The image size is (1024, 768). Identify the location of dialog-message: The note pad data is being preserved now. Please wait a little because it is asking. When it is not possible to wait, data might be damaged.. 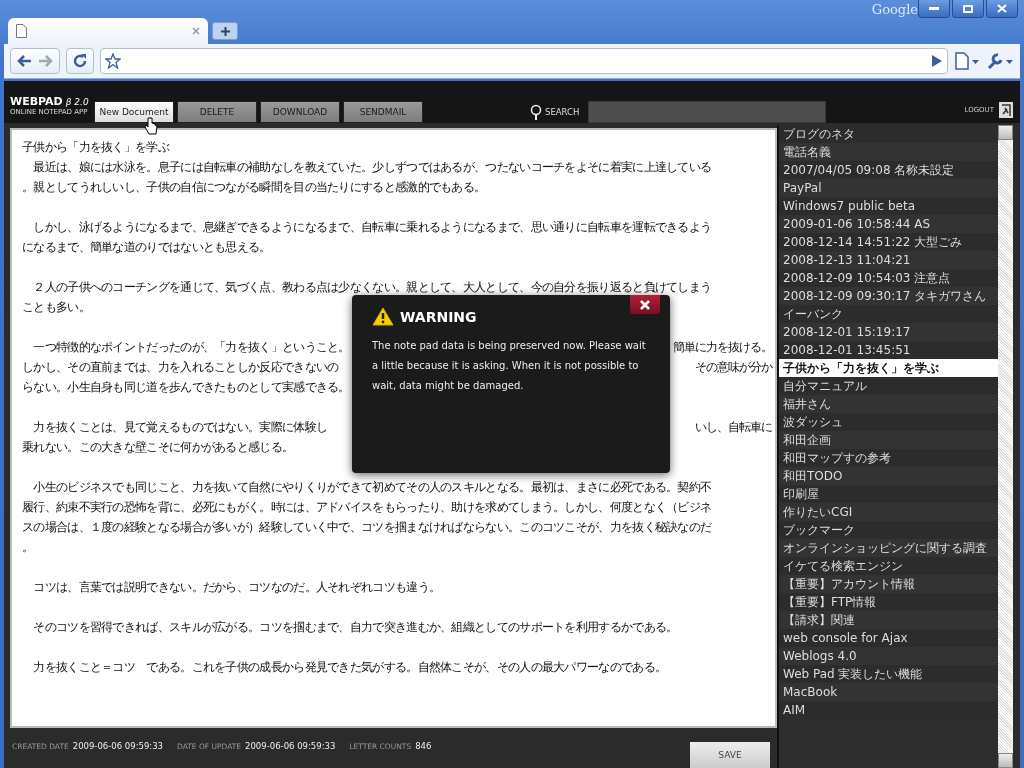
(509, 366).